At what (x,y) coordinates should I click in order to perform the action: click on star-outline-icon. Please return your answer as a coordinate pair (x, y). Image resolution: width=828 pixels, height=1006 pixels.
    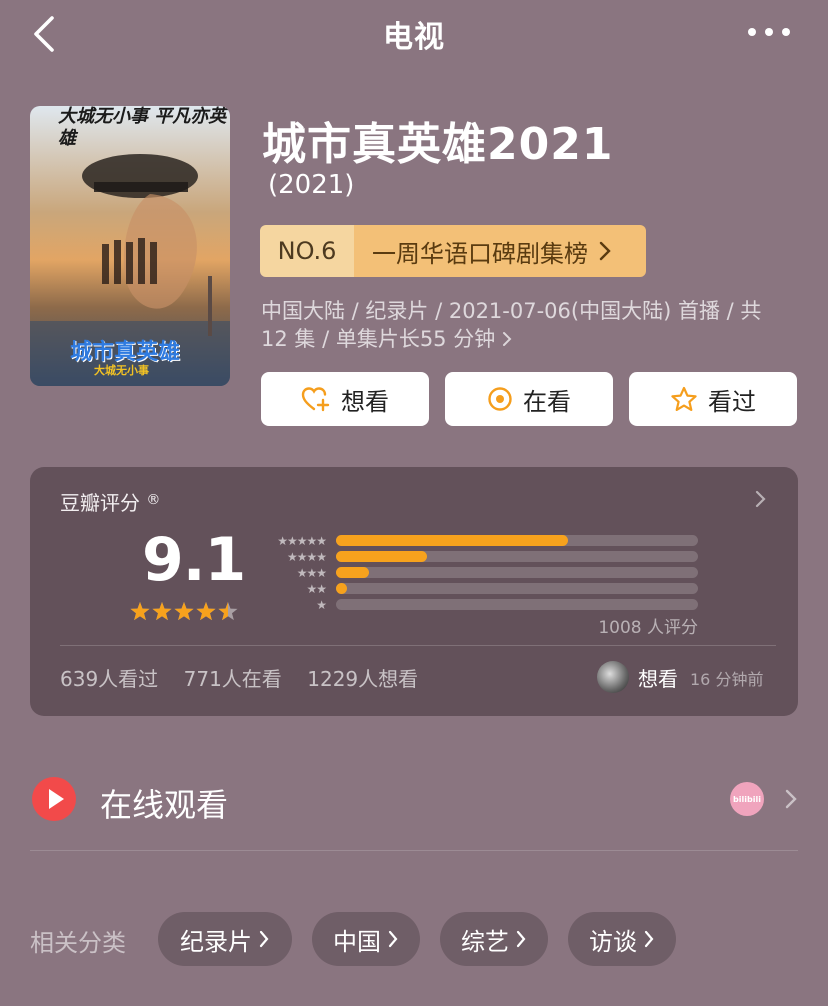
    Looking at the image, I should click on (684, 398).